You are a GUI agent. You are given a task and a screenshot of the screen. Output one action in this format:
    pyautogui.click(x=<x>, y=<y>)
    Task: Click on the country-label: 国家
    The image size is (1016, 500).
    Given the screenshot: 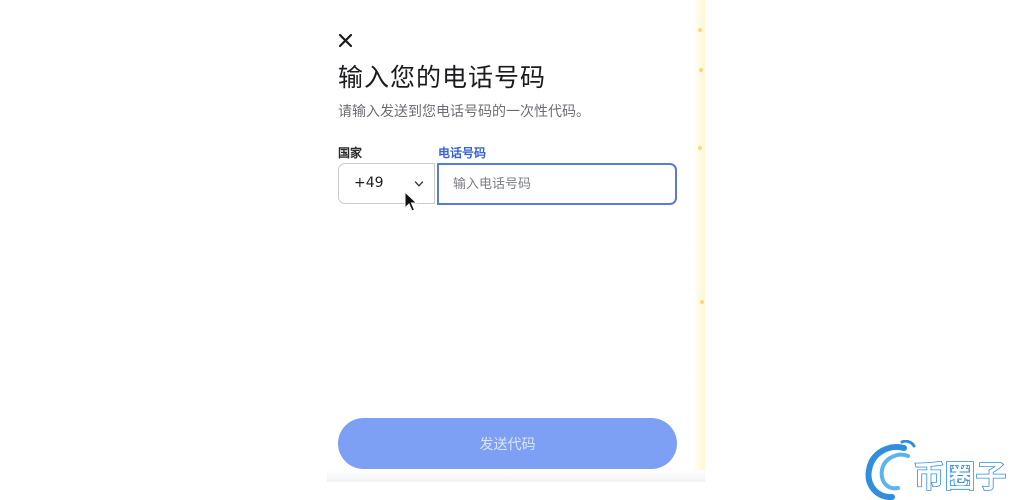 What is the action you would take?
    pyautogui.click(x=350, y=153)
    